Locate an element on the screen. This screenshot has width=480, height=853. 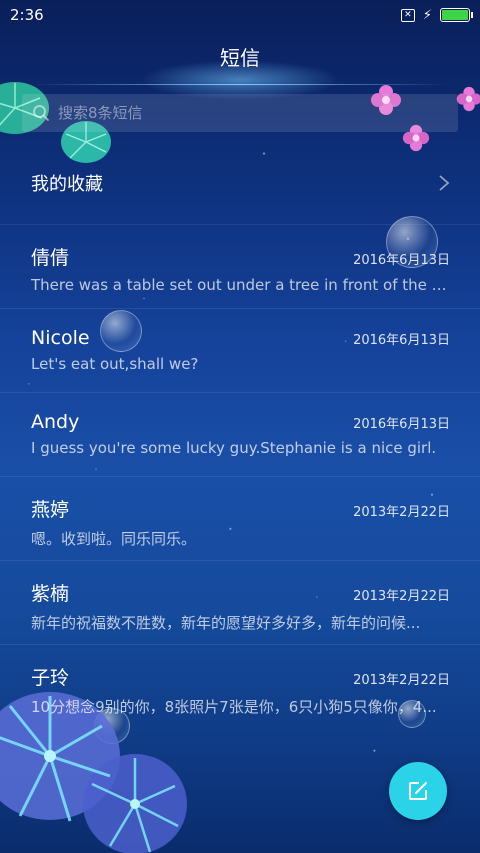
contact-name: Andy is located at coordinates (55, 422).